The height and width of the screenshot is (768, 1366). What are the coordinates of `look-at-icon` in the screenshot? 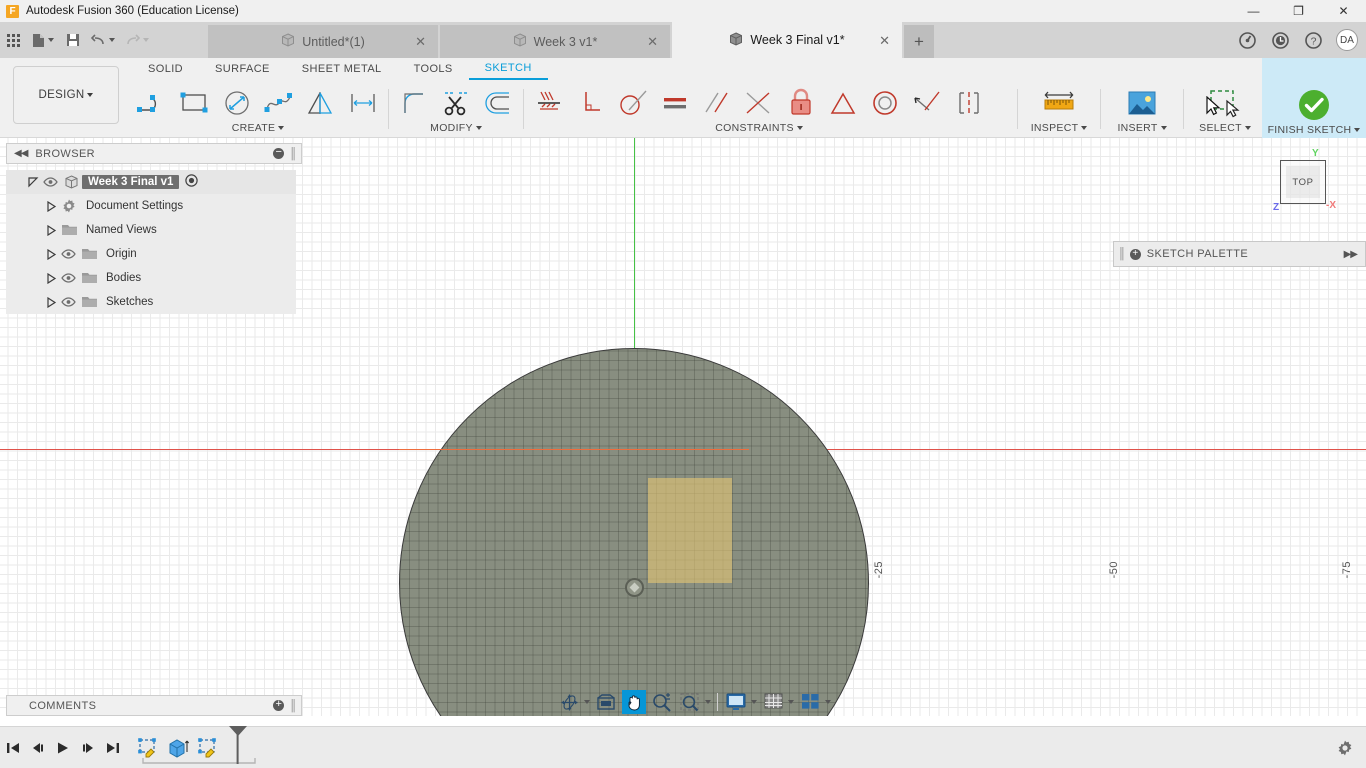 It's located at (606, 702).